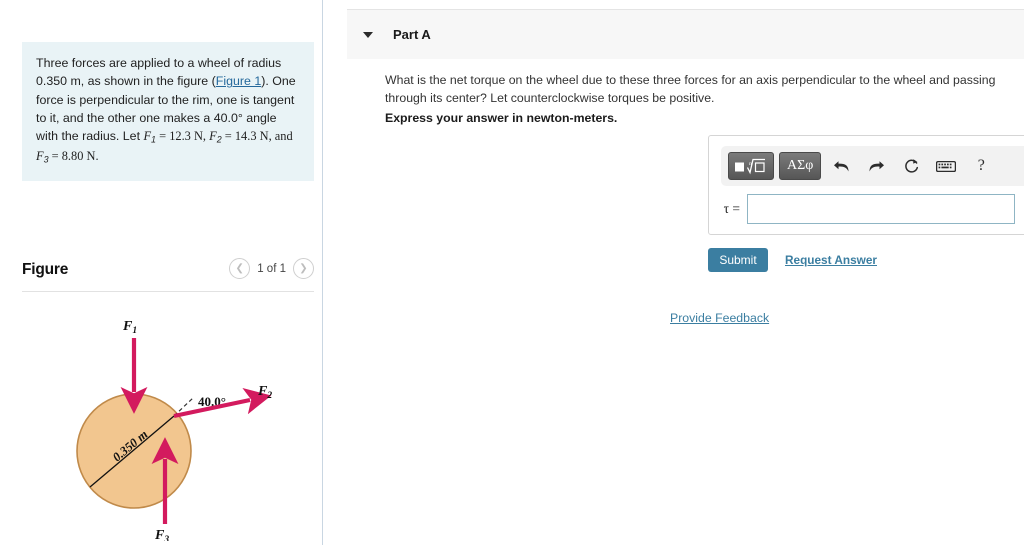 This screenshot has width=1024, height=545. I want to click on request-answer-link: Request Answer, so click(831, 260).